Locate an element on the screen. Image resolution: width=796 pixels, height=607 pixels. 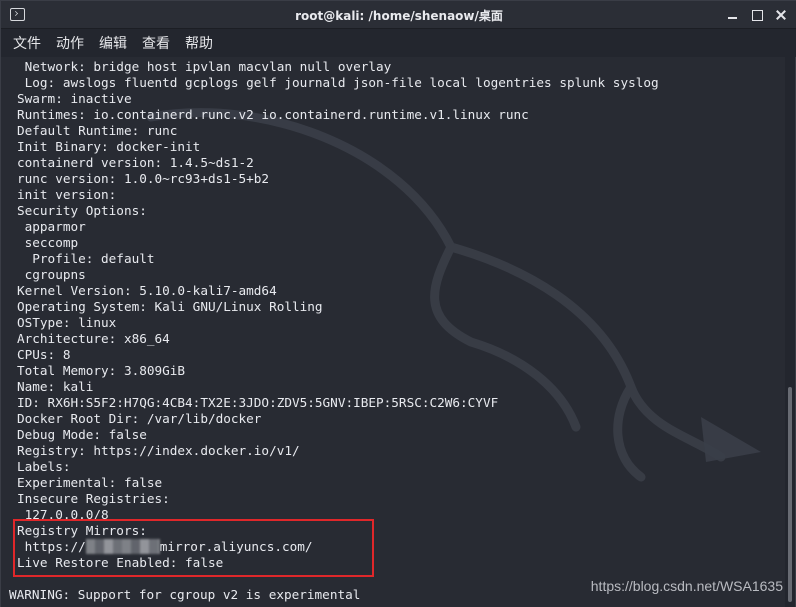
annotation-highlight-box is located at coordinates (193, 548).